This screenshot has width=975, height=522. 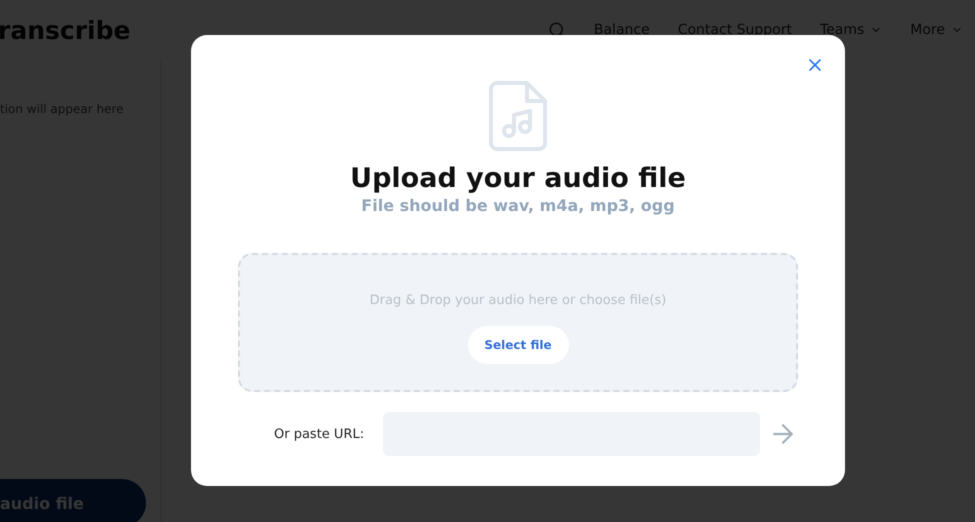 What do you see at coordinates (320, 434) in the screenshot?
I see `url-label: Or paste URL:` at bounding box center [320, 434].